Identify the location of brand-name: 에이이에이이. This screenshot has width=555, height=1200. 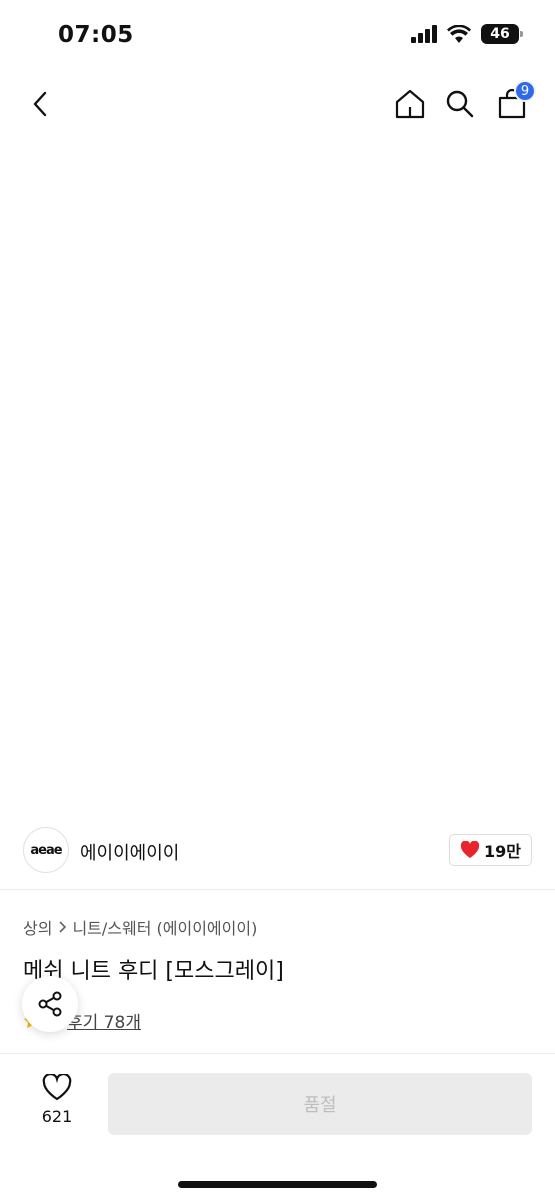
(129, 852).